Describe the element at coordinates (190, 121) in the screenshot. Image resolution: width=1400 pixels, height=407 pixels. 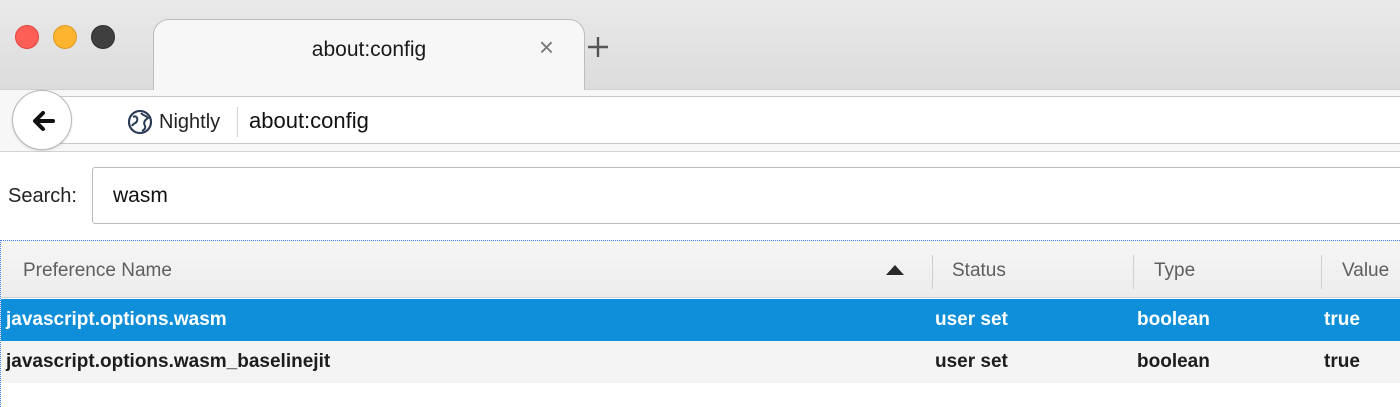
I see `identity-label: Nightly` at that location.